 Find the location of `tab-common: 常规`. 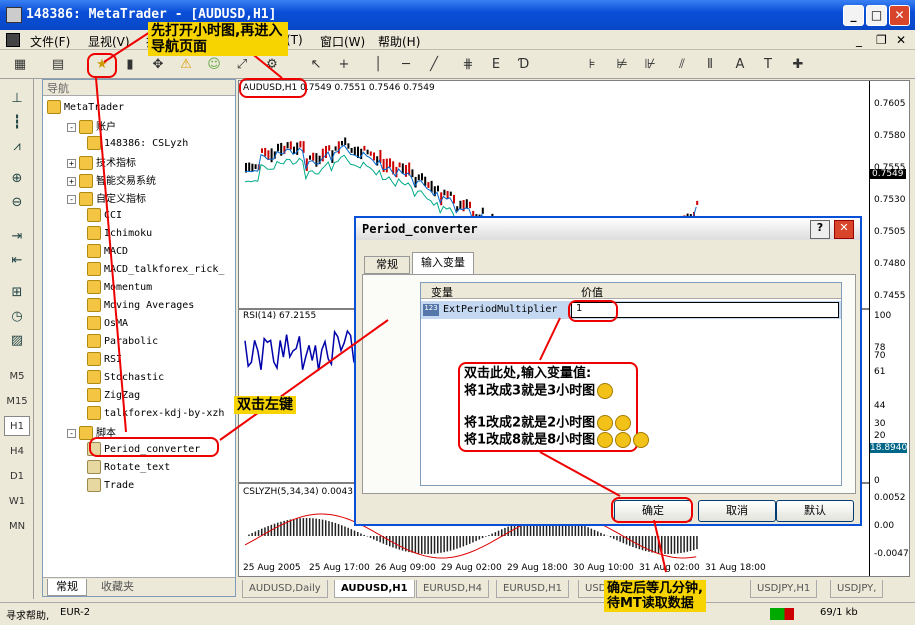

tab-common: 常规 is located at coordinates (67, 587).